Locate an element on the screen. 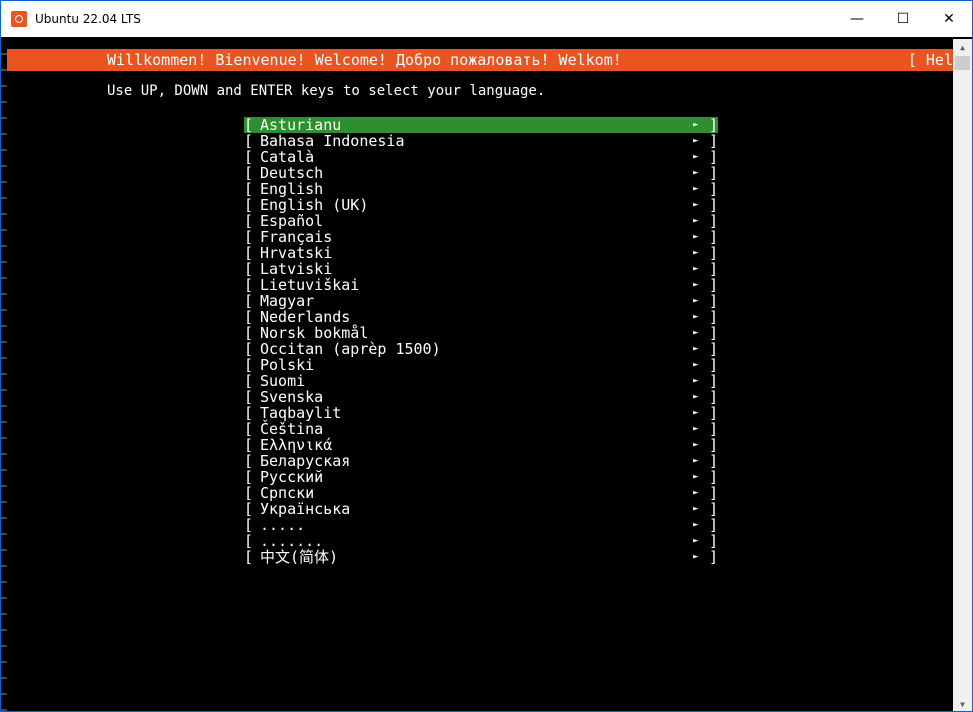  language-option: [Español ►] is located at coordinates (481, 221).